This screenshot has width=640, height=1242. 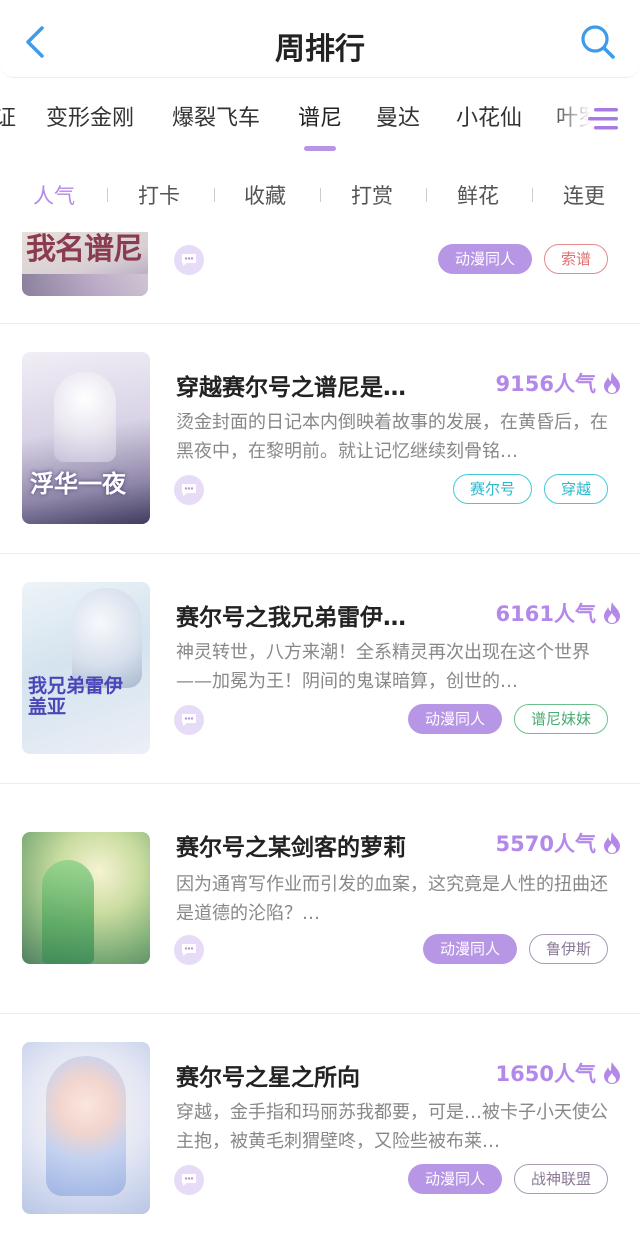 I want to click on tab-category-5: 小花仙, so click(x=489, y=116).